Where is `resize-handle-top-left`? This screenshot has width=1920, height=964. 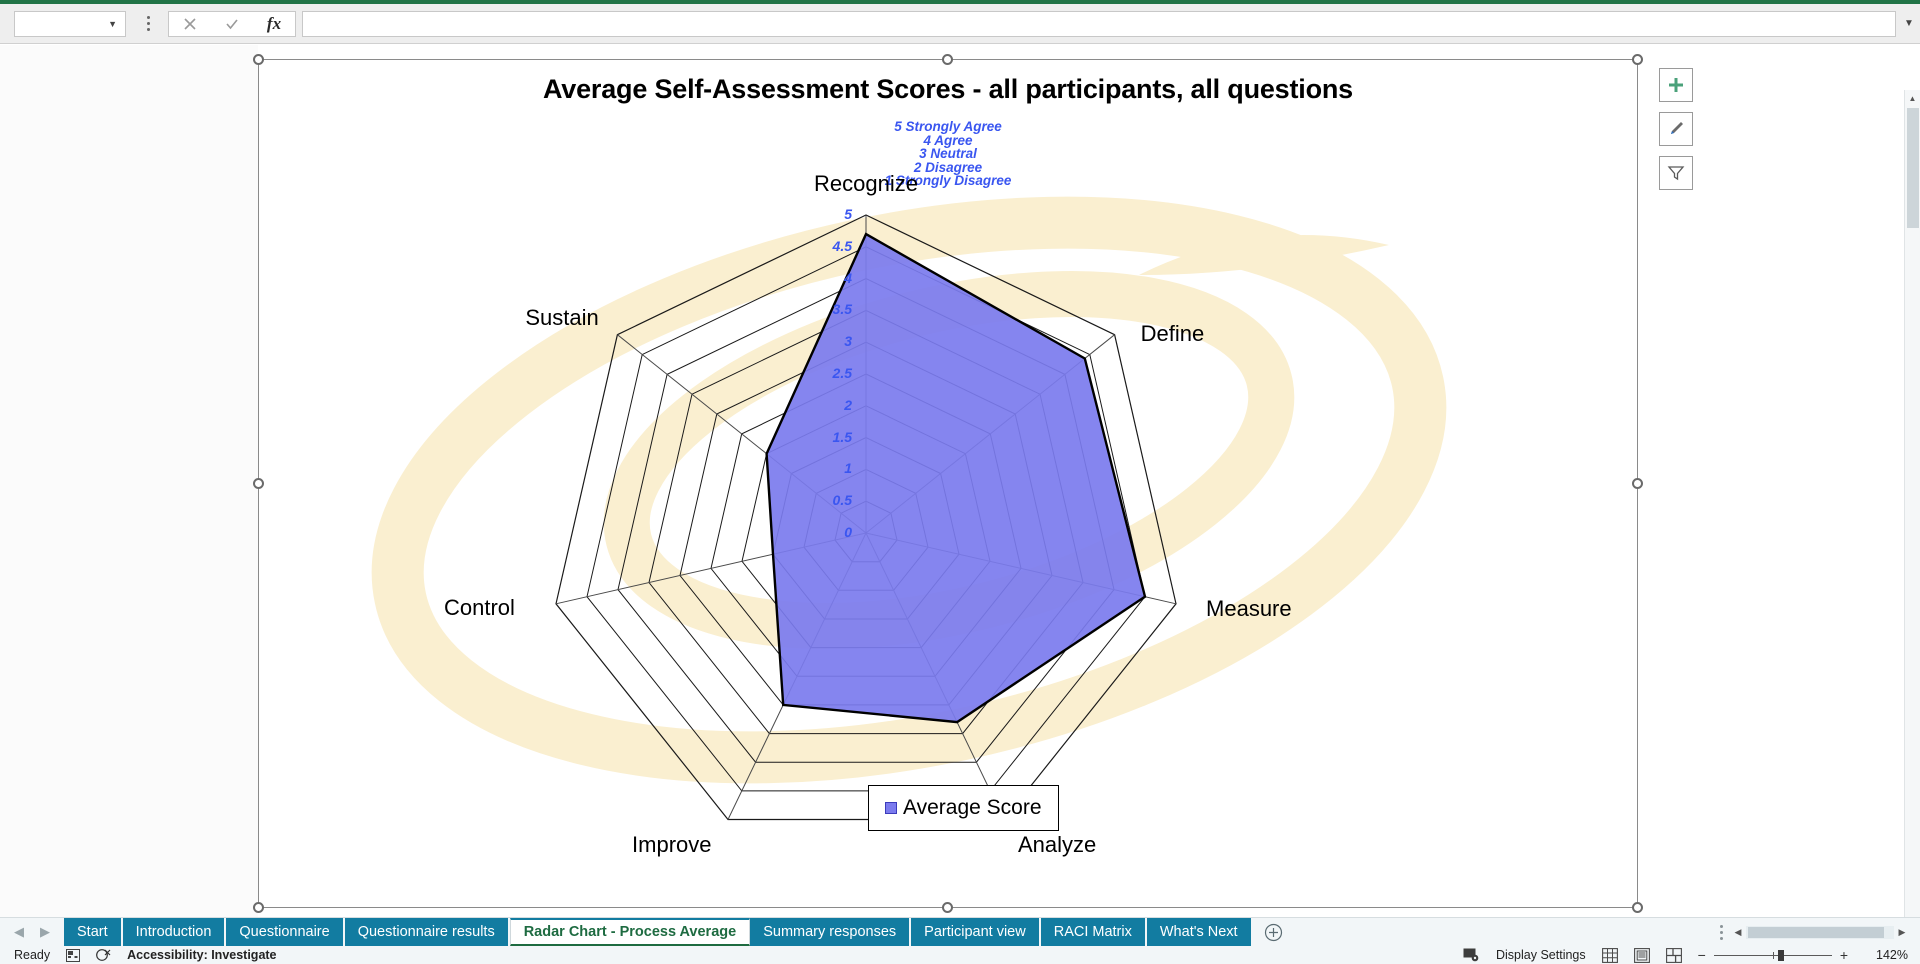
resize-handle-top-left is located at coordinates (258, 59).